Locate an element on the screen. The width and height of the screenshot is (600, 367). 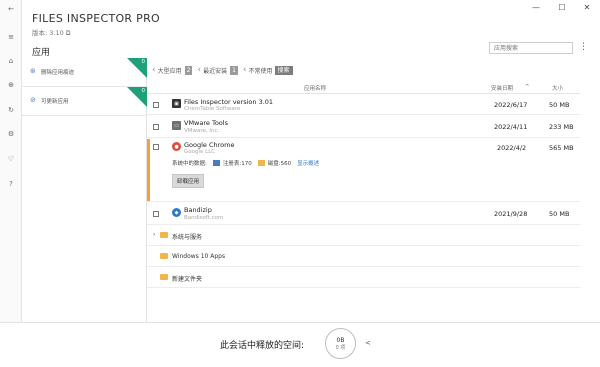
app-size: 565 MB is located at coordinates (561, 148).